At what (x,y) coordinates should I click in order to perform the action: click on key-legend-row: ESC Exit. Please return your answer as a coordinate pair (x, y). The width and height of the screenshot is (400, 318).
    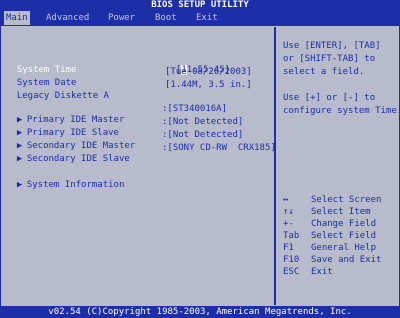
    Looking at the image, I should click on (308, 272).